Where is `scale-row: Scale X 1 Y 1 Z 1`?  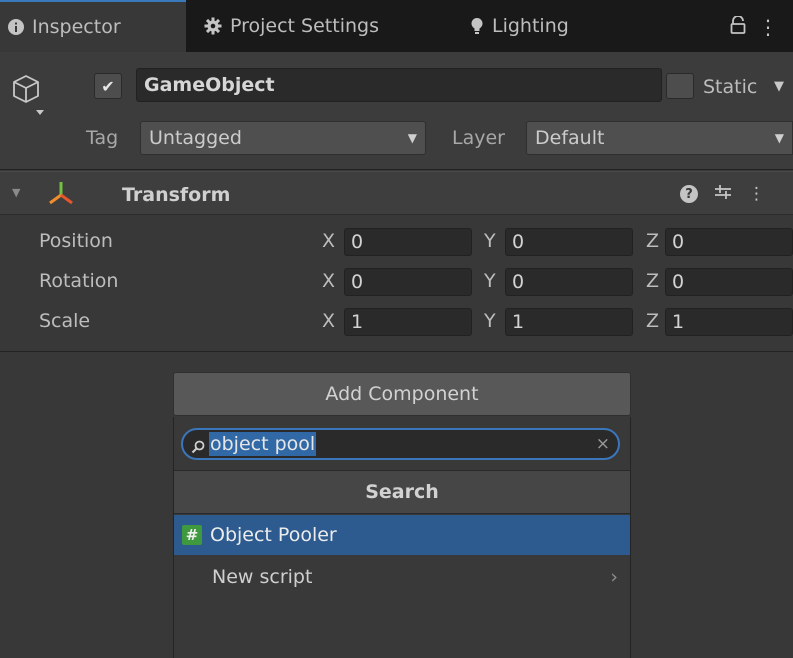
scale-row: Scale X 1 Y 1 Z 1 is located at coordinates (396, 321).